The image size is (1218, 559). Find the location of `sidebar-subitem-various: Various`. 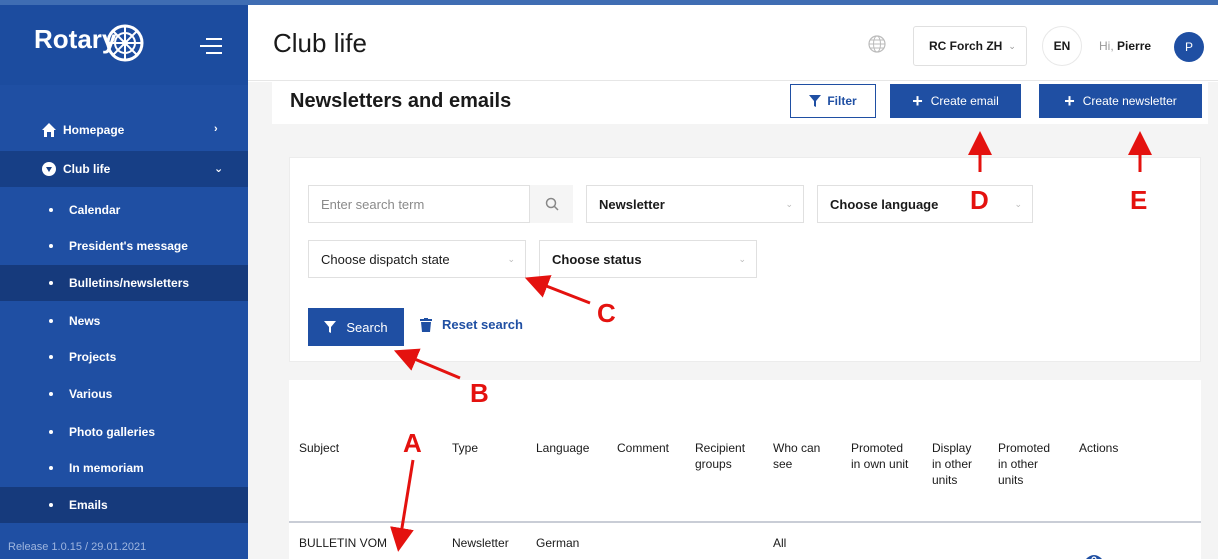

sidebar-subitem-various: Various is located at coordinates (124, 394).